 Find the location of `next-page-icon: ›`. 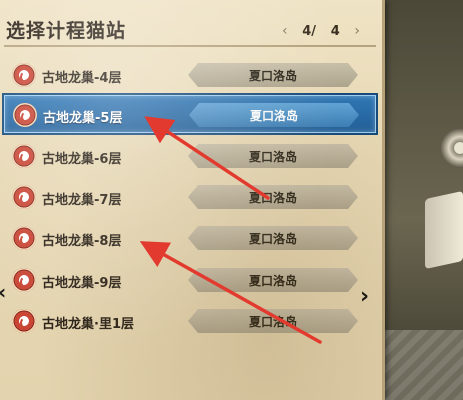

next-page-icon: › is located at coordinates (357, 31).